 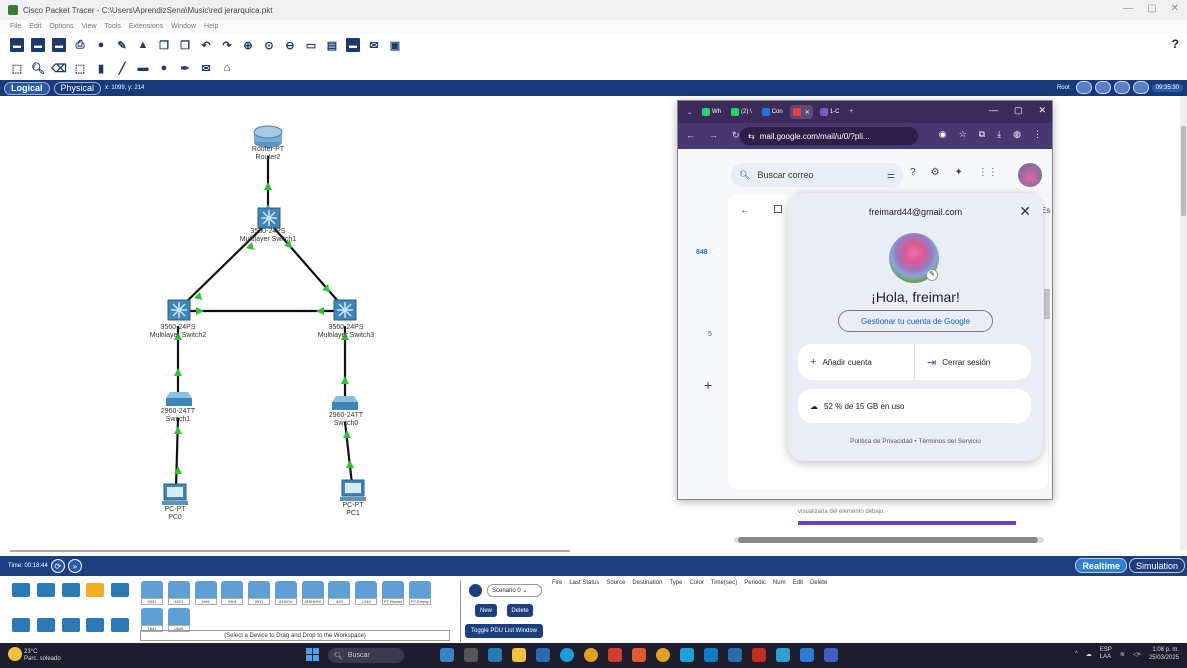 I want to click on print-icon: ⎙, so click(x=80, y=45).